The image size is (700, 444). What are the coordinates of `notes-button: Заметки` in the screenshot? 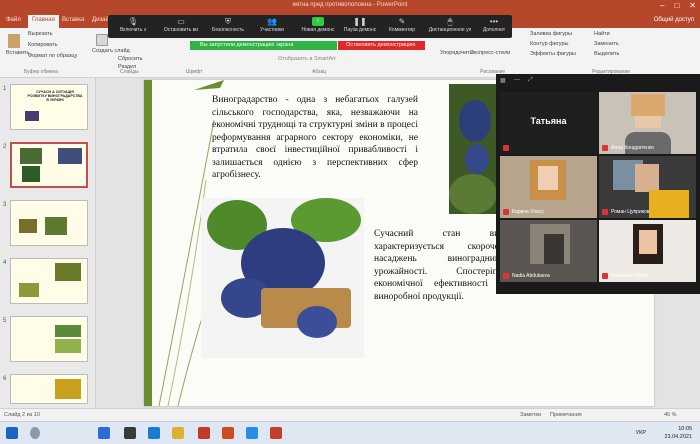 It's located at (530, 415).